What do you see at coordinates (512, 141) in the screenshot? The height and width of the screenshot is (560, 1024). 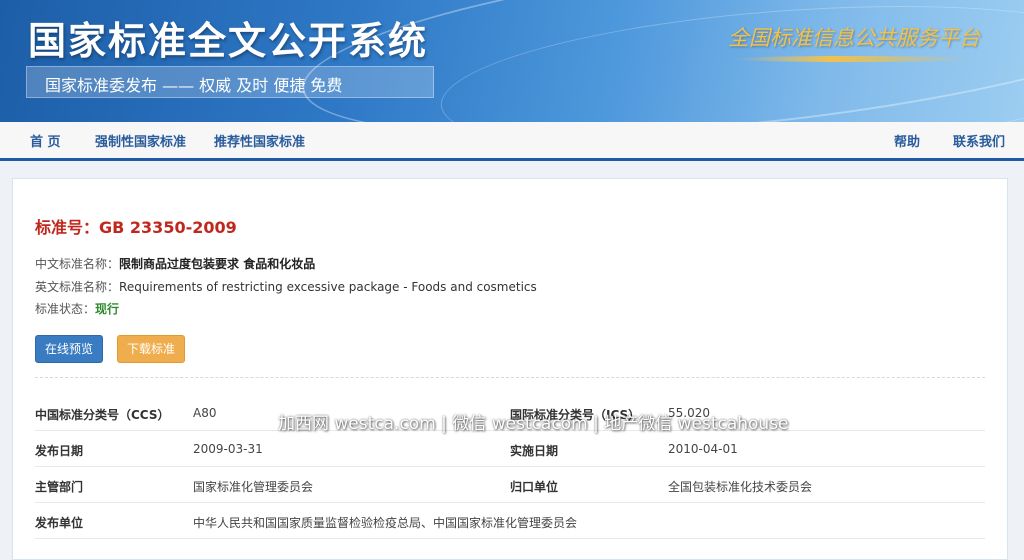 I see `main-nav: 首 页 强制性国家标准 推荐性国家标准 帮助 联系我们` at bounding box center [512, 141].